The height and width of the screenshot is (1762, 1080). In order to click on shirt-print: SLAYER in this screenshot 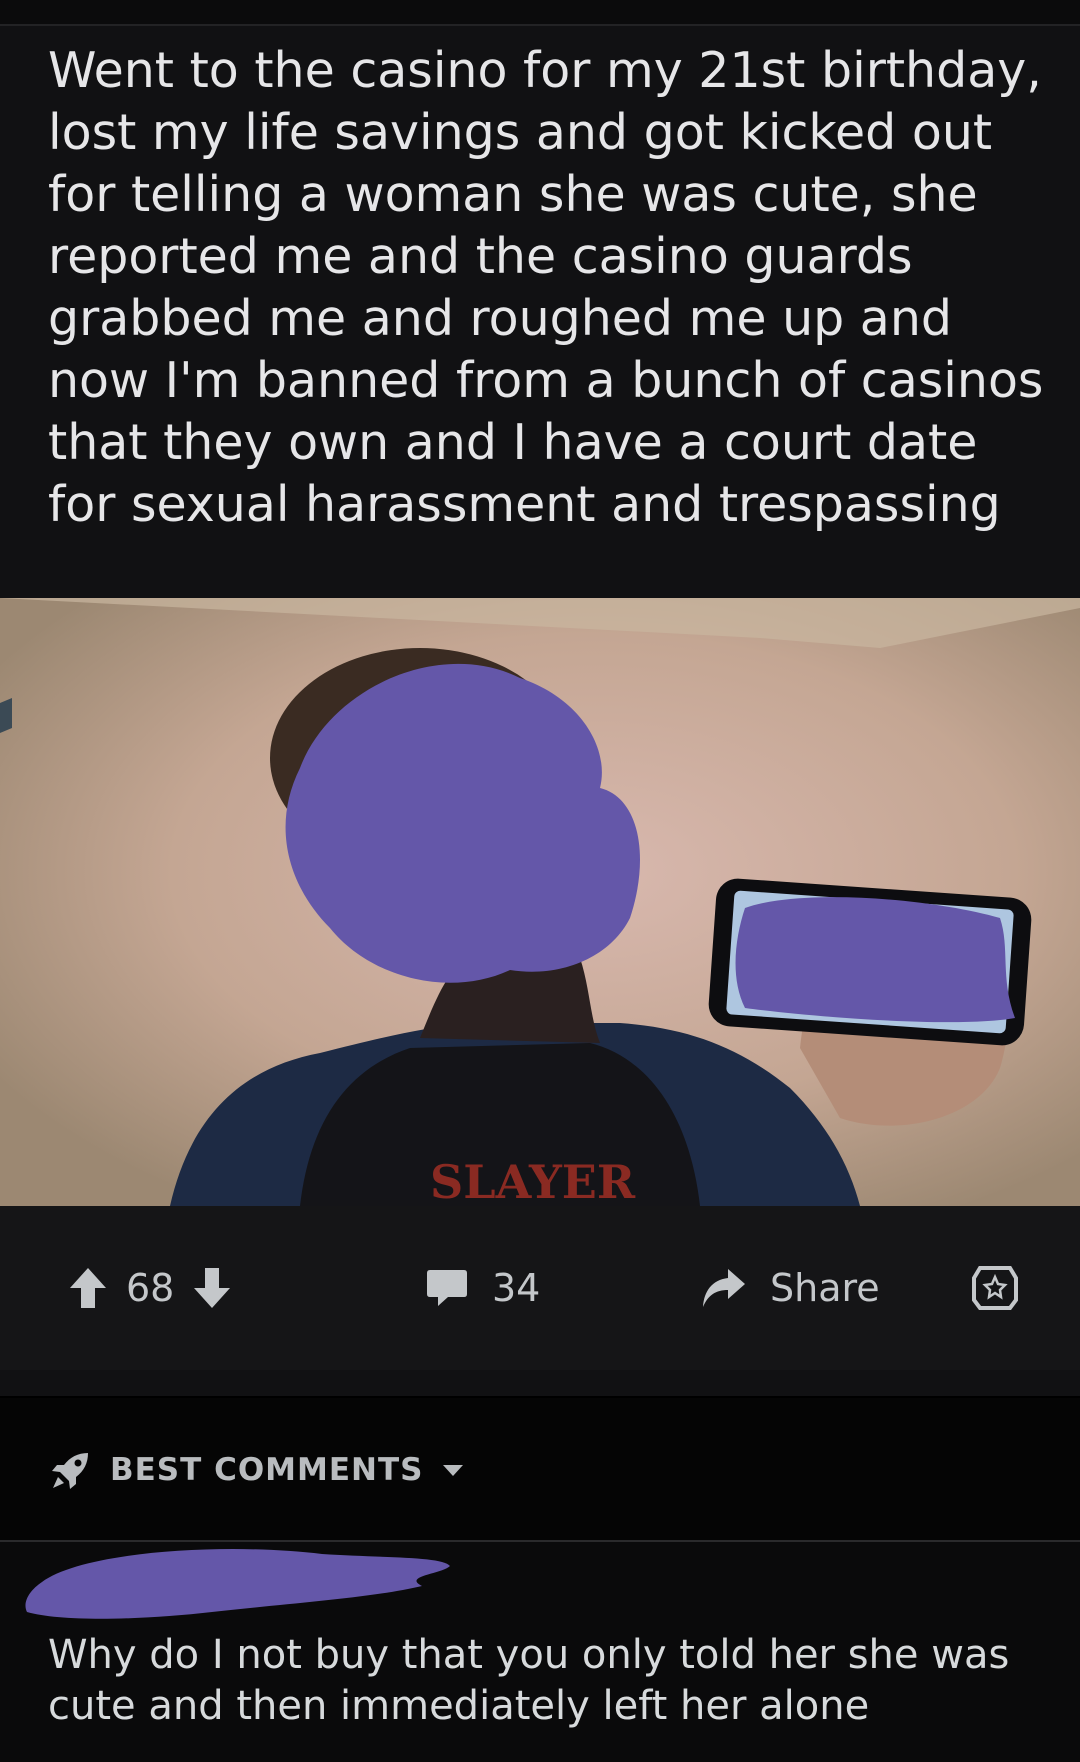, I will do `click(533, 1180)`.